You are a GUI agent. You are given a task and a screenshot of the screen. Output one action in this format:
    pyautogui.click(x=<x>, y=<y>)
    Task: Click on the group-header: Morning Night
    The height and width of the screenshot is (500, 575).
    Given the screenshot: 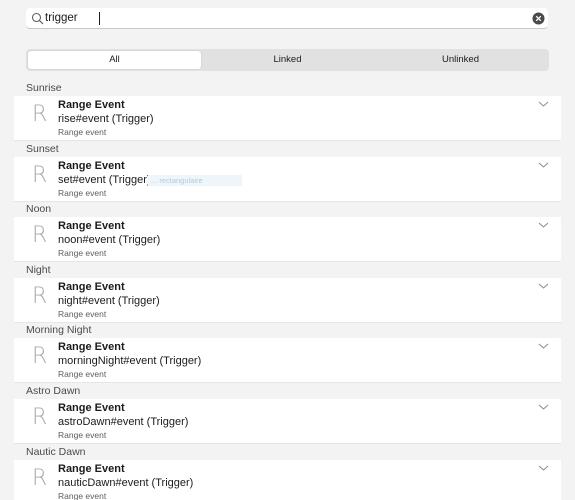 What is the action you would take?
    pyautogui.click(x=287, y=331)
    